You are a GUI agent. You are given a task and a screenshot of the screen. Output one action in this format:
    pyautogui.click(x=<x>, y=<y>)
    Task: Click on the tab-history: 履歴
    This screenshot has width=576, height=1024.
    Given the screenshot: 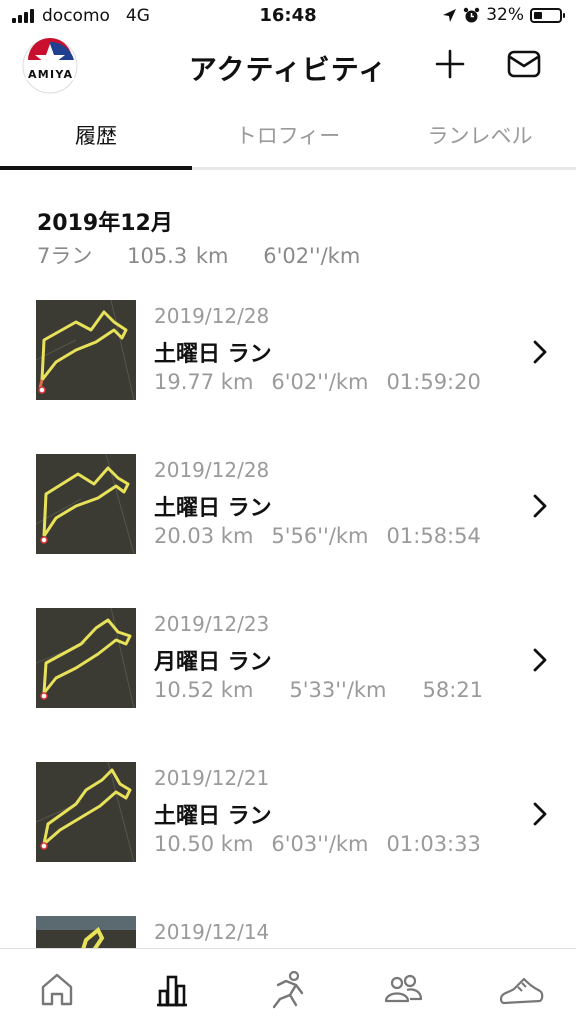 What is the action you would take?
    pyautogui.click(x=96, y=135)
    